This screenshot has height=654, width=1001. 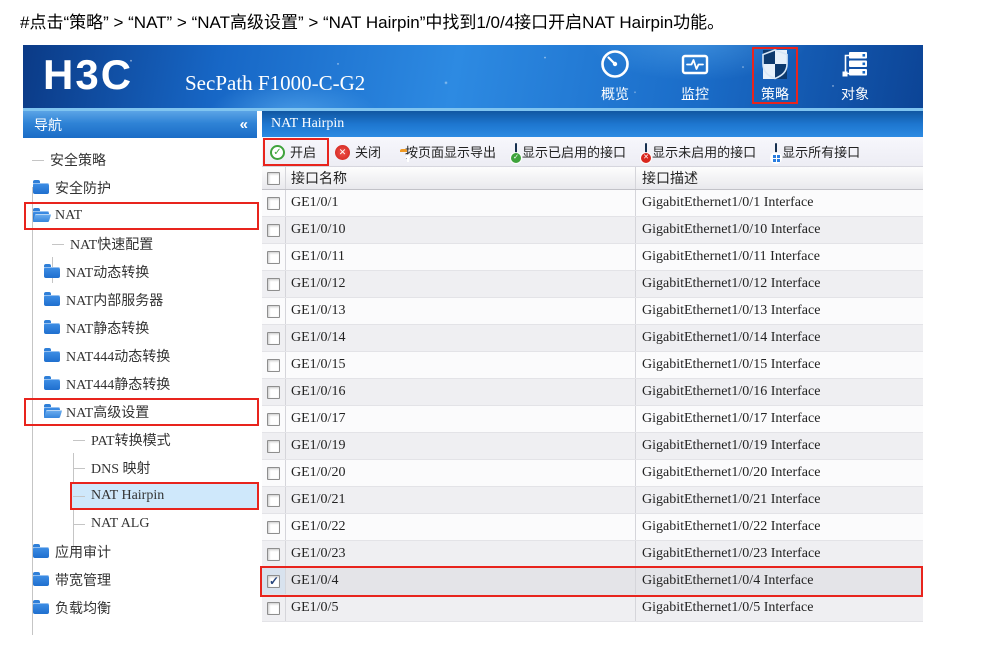 What do you see at coordinates (273, 178) in the screenshot?
I see `select-all-checkbox` at bounding box center [273, 178].